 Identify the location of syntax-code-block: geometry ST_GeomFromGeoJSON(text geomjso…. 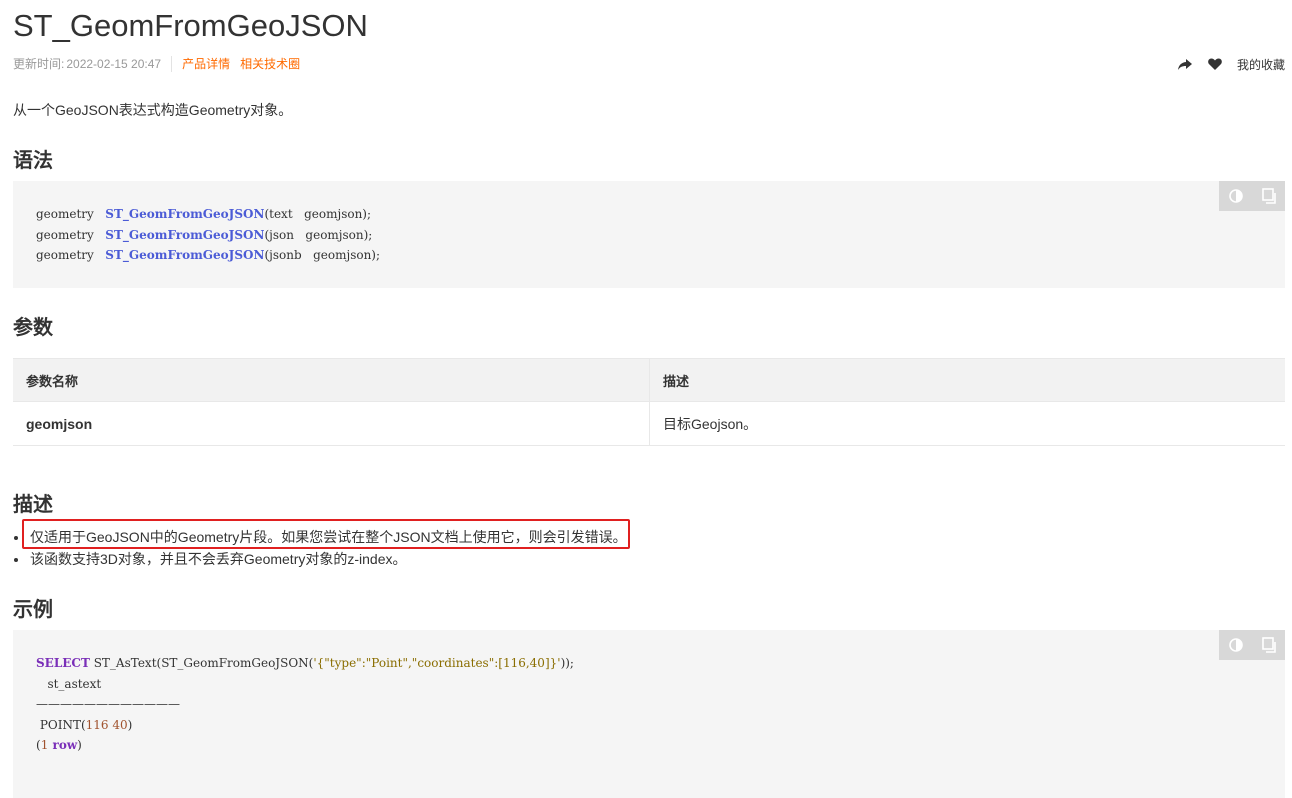
(649, 234).